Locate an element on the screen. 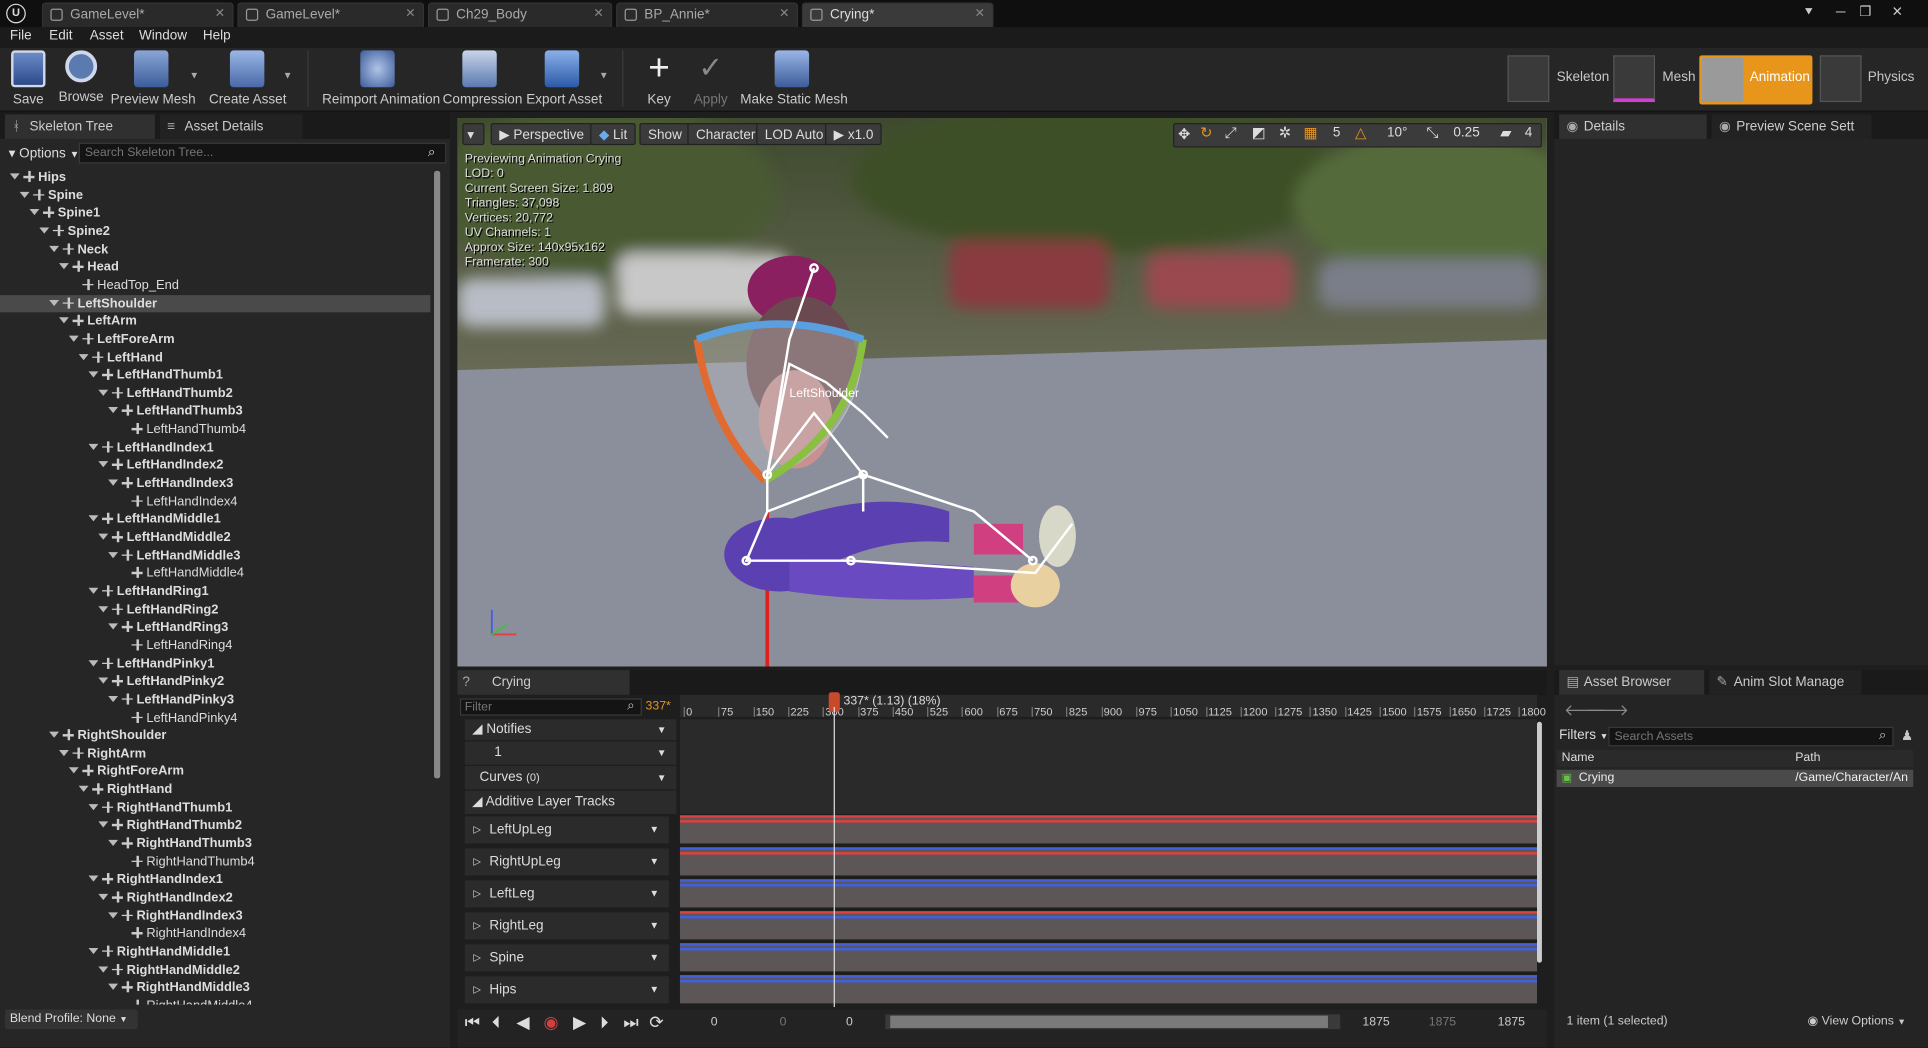  save-button: Save is located at coordinates (28, 78).